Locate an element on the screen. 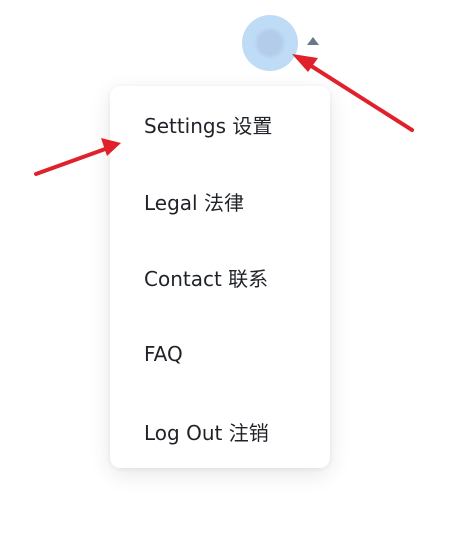  caret-up-icon is located at coordinates (313, 41).